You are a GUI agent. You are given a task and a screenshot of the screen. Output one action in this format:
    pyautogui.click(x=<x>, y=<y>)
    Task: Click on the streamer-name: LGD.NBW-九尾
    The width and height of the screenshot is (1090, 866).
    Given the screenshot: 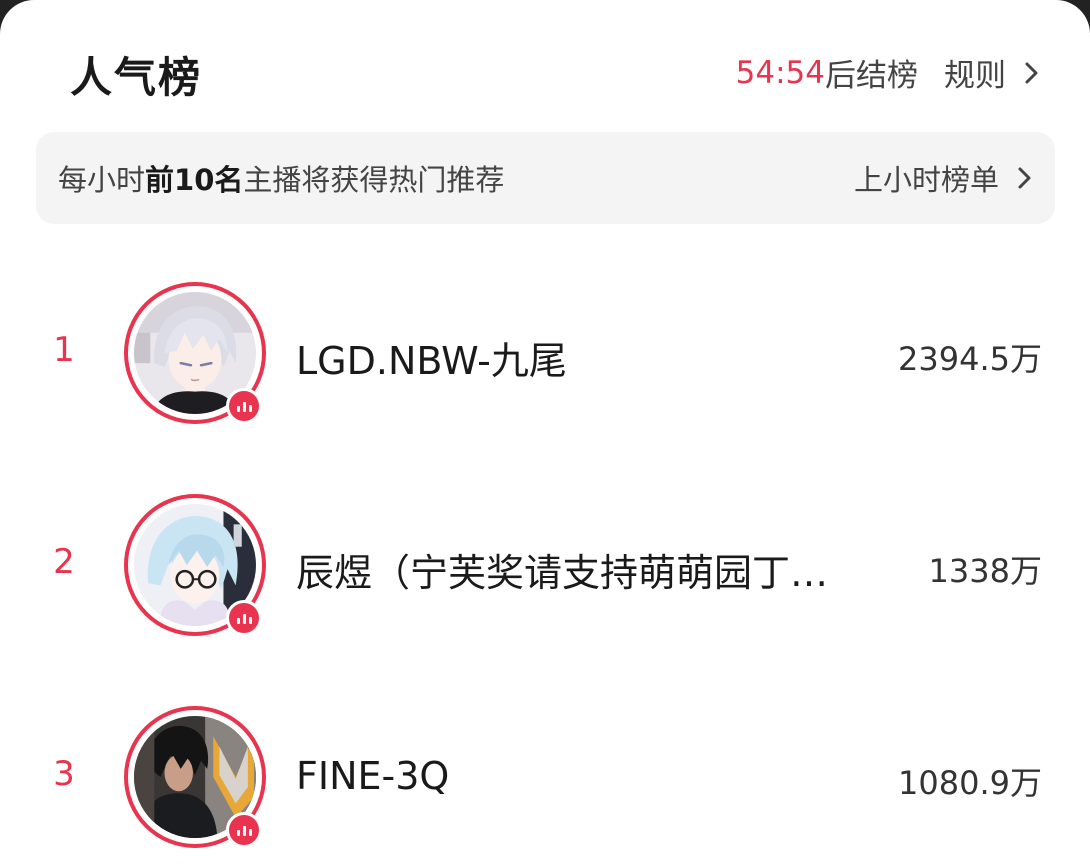 What is the action you would take?
    pyautogui.click(x=431, y=361)
    